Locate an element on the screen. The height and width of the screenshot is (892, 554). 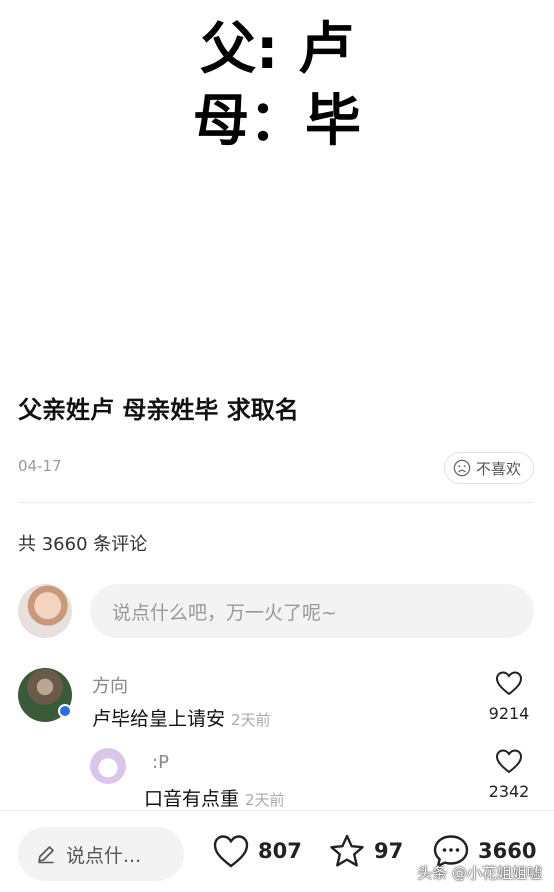
comment-like-count: 2342 is located at coordinates (509, 791).